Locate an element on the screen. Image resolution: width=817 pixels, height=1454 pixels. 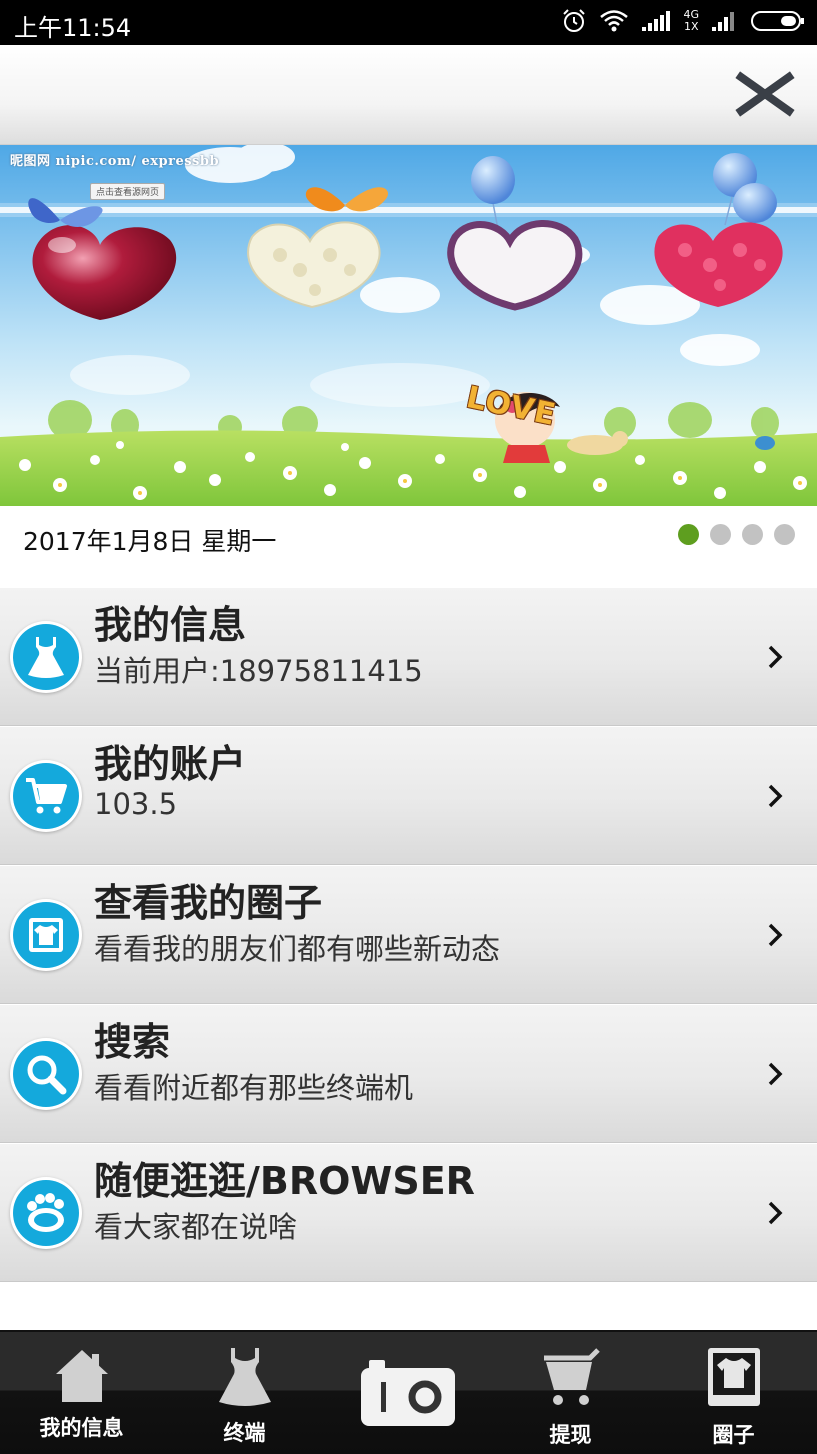
menu-item-subtitle: 当前用户:18975811415 is located at coordinates (258, 671).